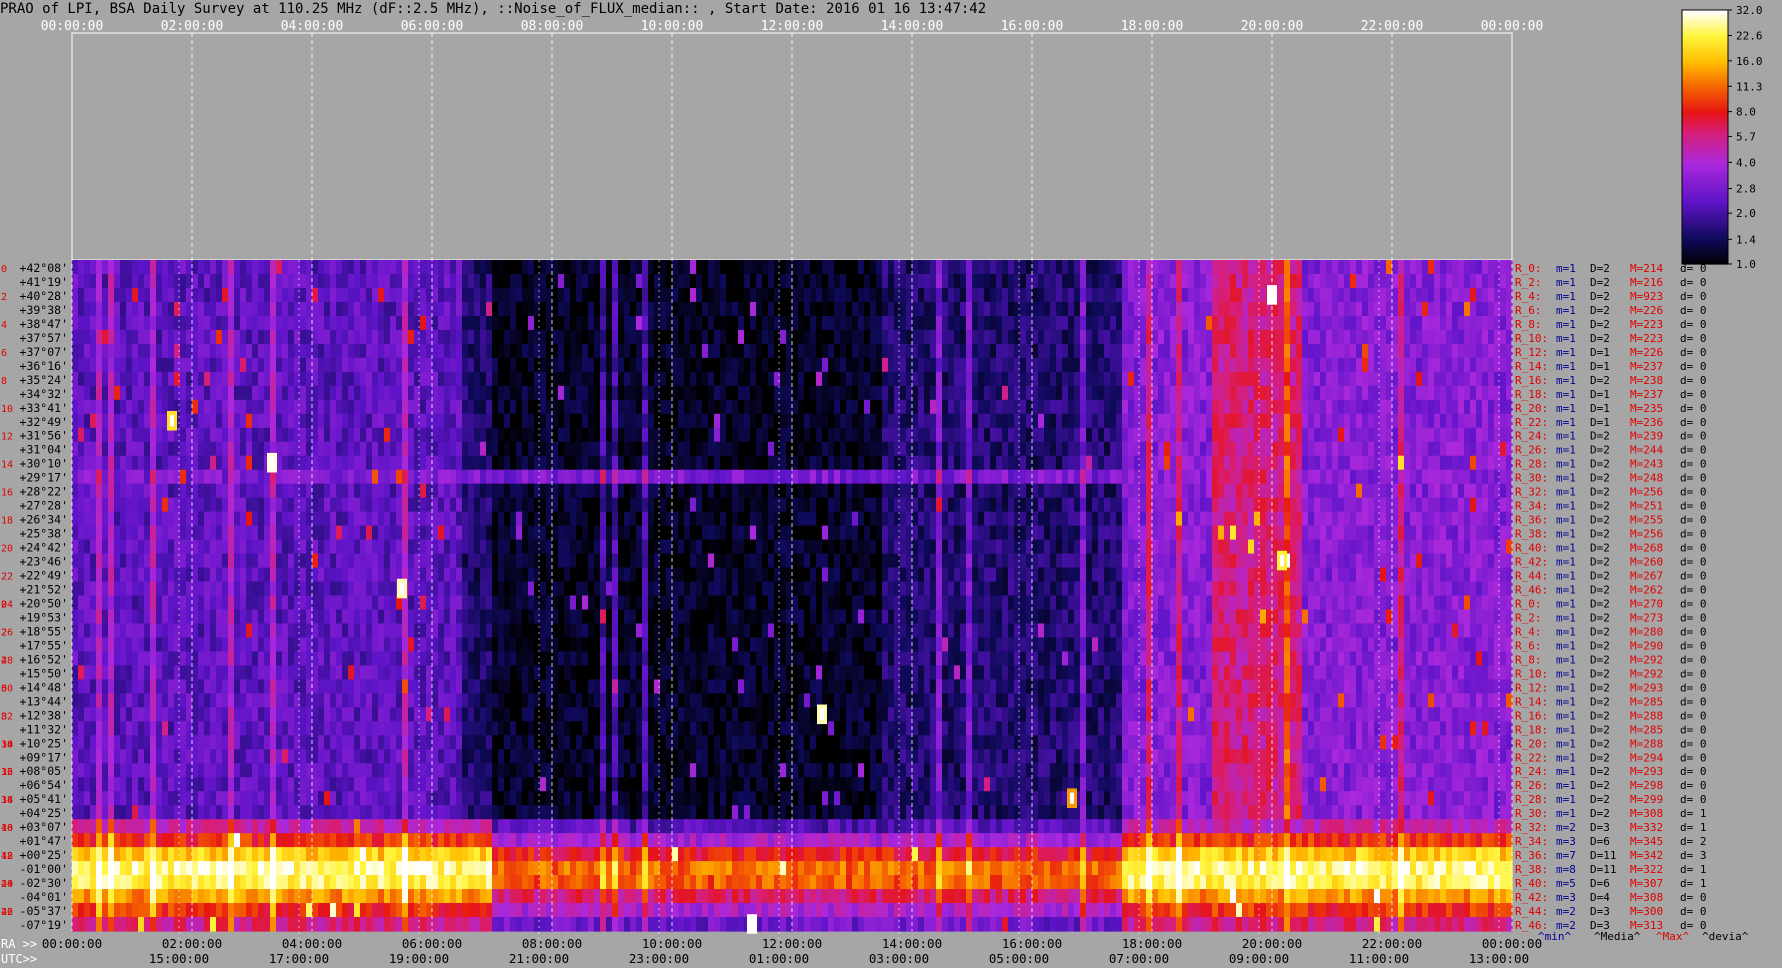  Describe the element at coordinates (1379, 958) in the screenshot. I see `utc-tick-label: 11:00:00` at that location.